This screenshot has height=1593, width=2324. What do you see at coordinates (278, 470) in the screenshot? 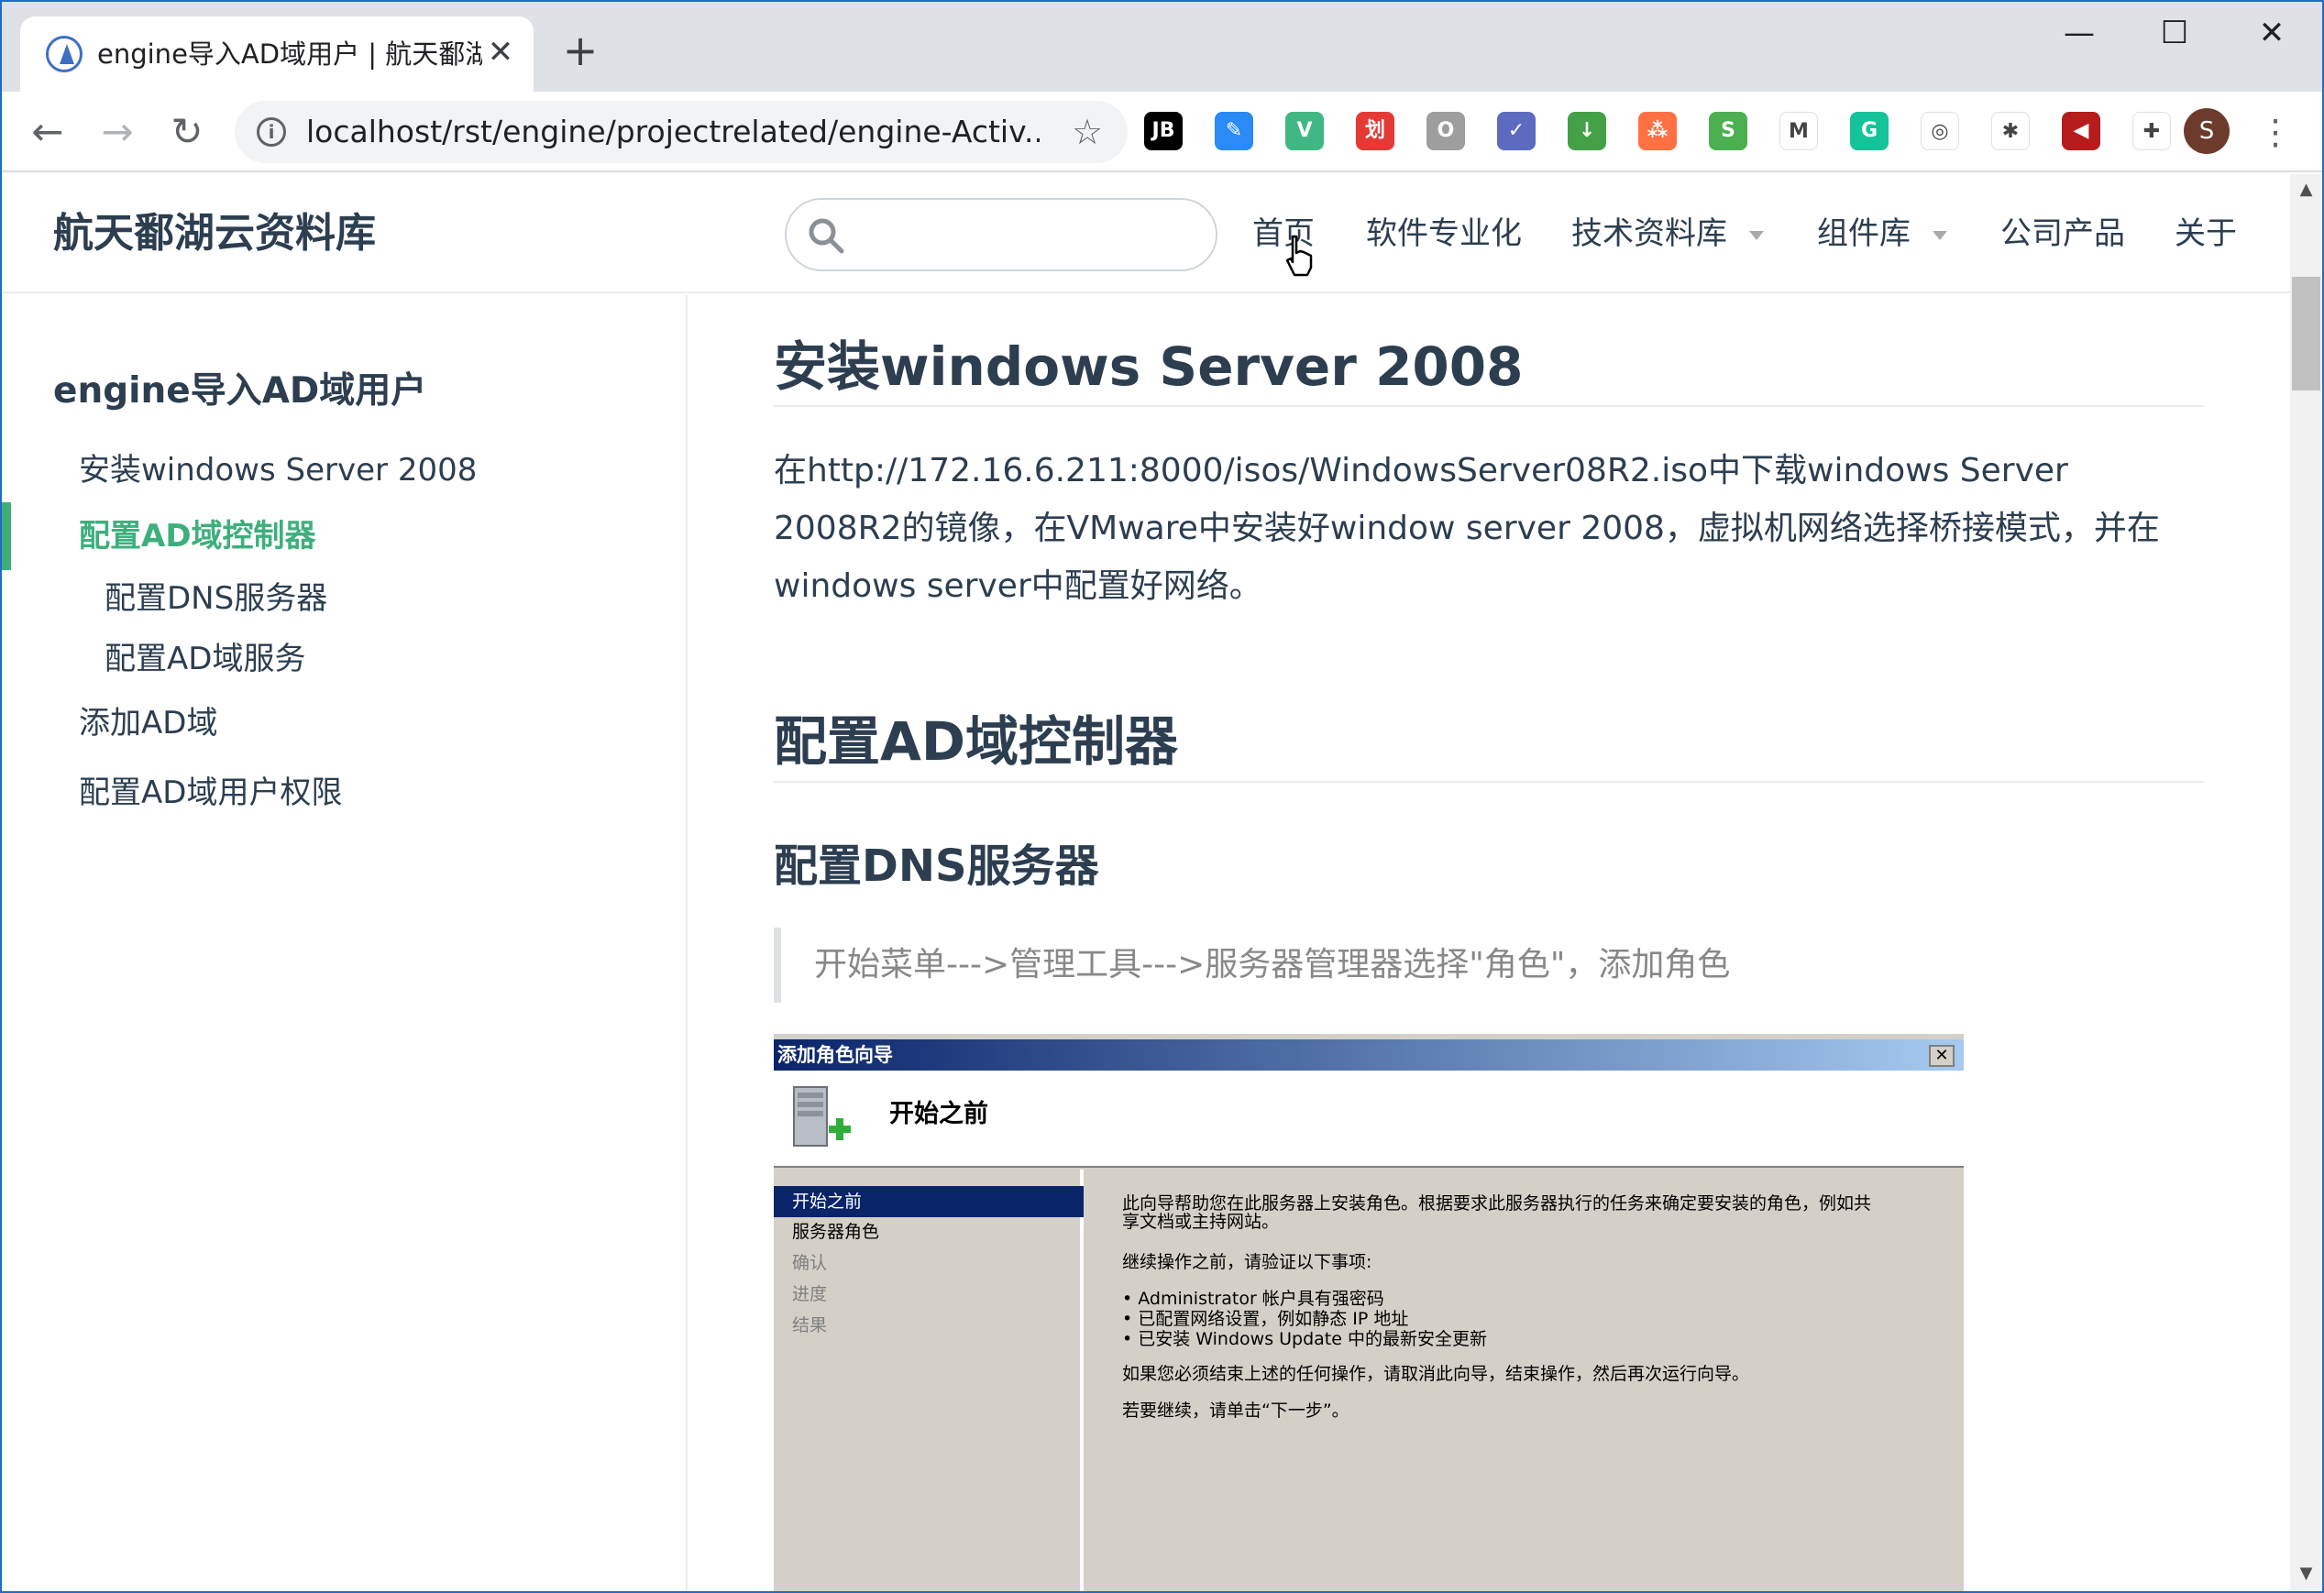
I see `sidebar-item-install-server: 安装windows Server 2008` at bounding box center [278, 470].